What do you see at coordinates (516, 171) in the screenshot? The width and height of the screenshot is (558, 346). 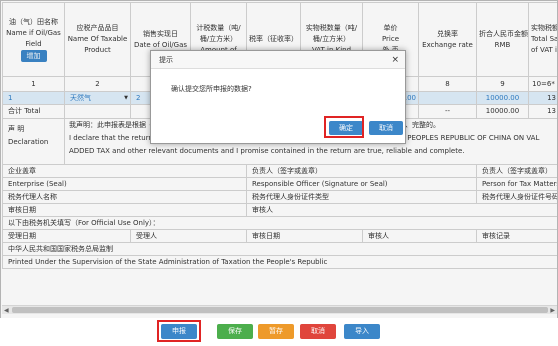 I see `person-label-cn: 负责人（签字或盖章）` at bounding box center [516, 171].